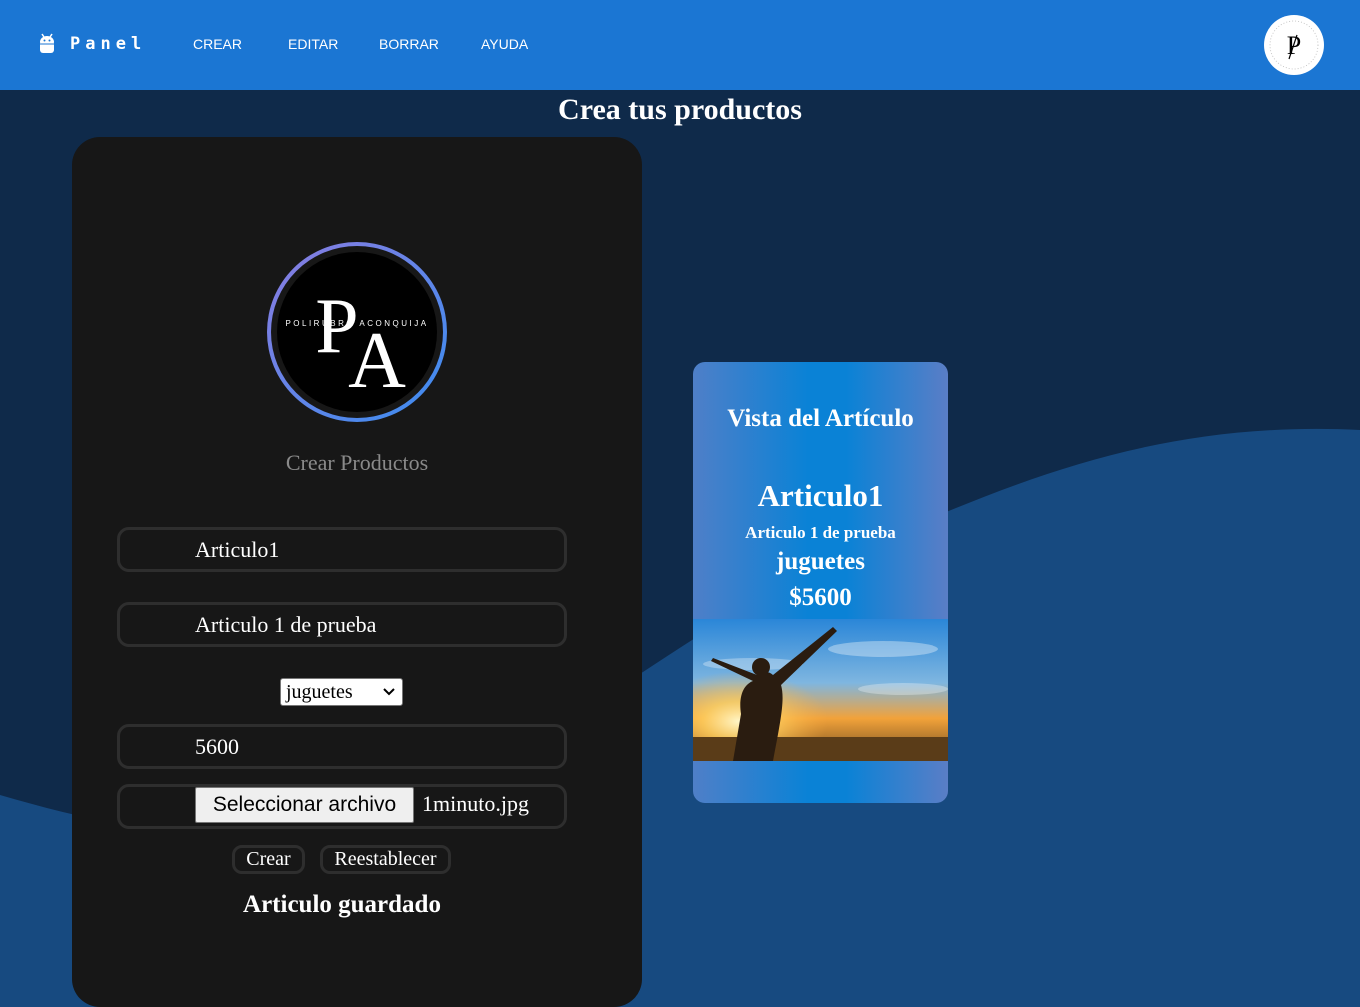  What do you see at coordinates (304, 805) in the screenshot?
I see `select-file-button: Seleccionar archivo` at bounding box center [304, 805].